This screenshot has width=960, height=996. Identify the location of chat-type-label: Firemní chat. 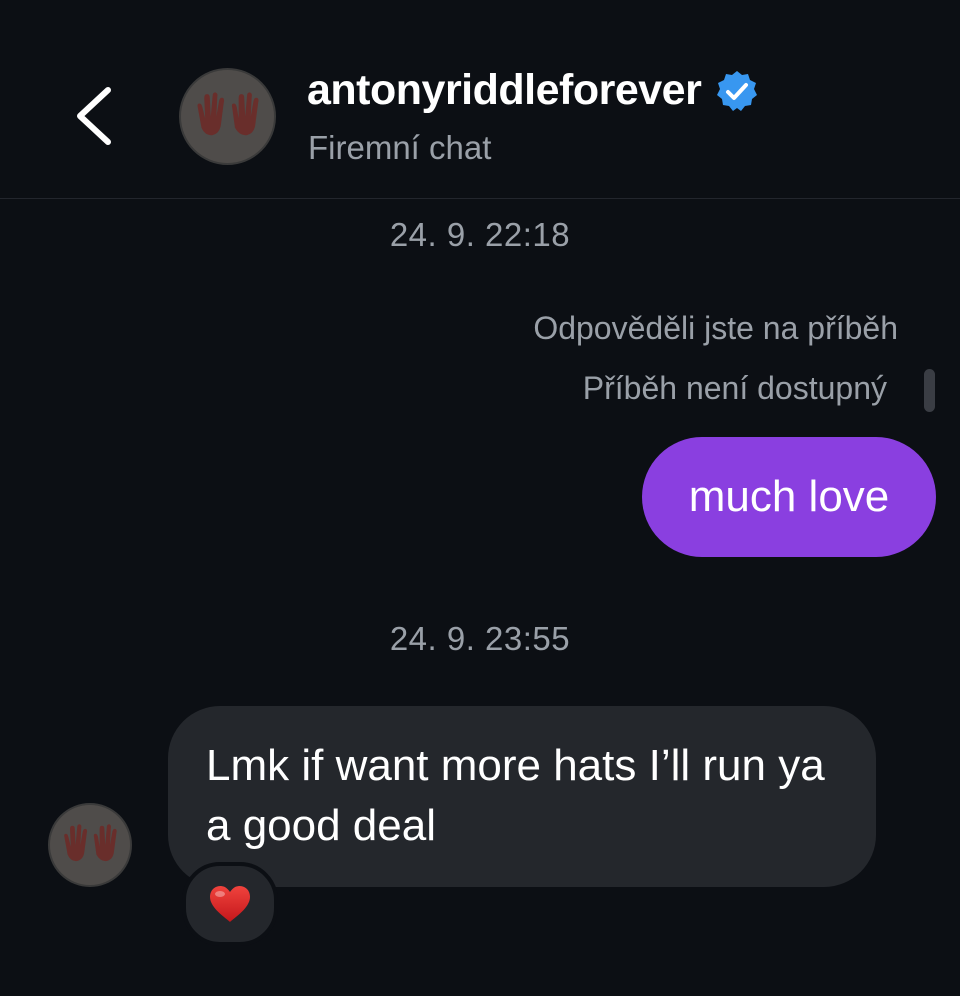
(400, 147).